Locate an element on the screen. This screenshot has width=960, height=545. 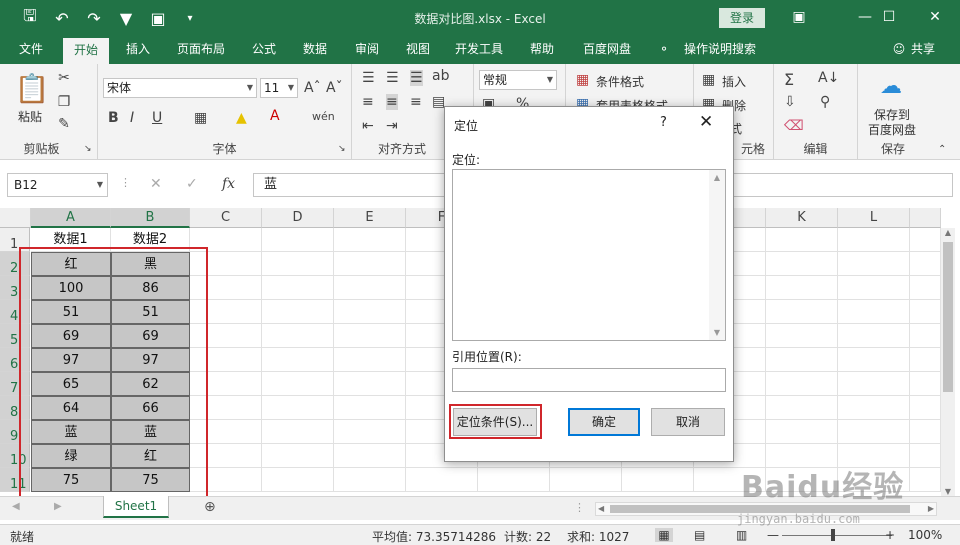
increase-font-icon: Aˆ is located at coordinates (312, 88).